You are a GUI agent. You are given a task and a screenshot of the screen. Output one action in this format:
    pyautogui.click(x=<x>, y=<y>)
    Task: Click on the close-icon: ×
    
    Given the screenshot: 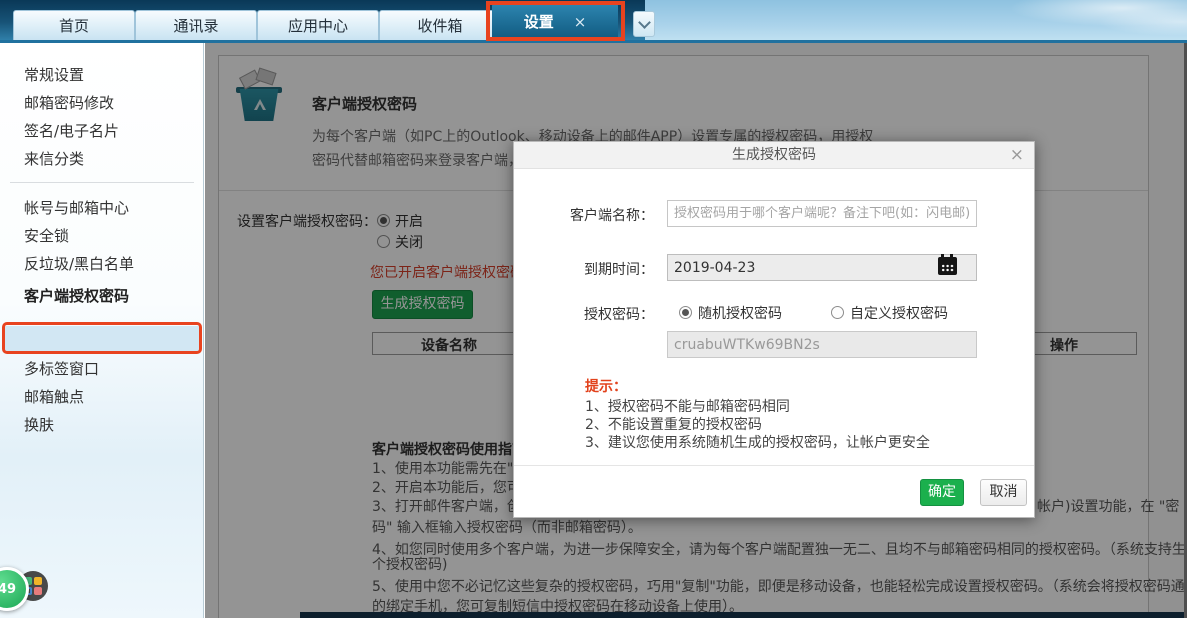 What is the action you would take?
    pyautogui.click(x=1017, y=155)
    